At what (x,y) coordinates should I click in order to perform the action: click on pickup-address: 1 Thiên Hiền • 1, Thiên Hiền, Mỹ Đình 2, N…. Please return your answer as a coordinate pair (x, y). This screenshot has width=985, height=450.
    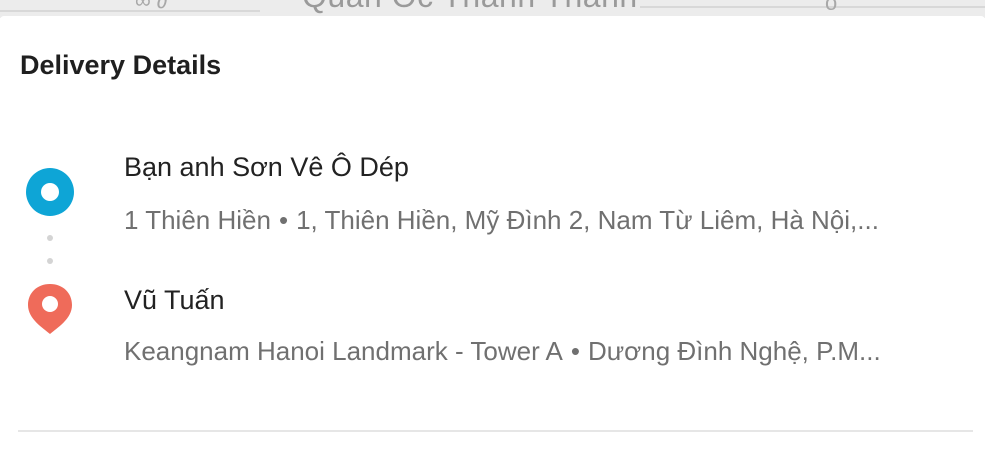
    Looking at the image, I should click on (549, 220).